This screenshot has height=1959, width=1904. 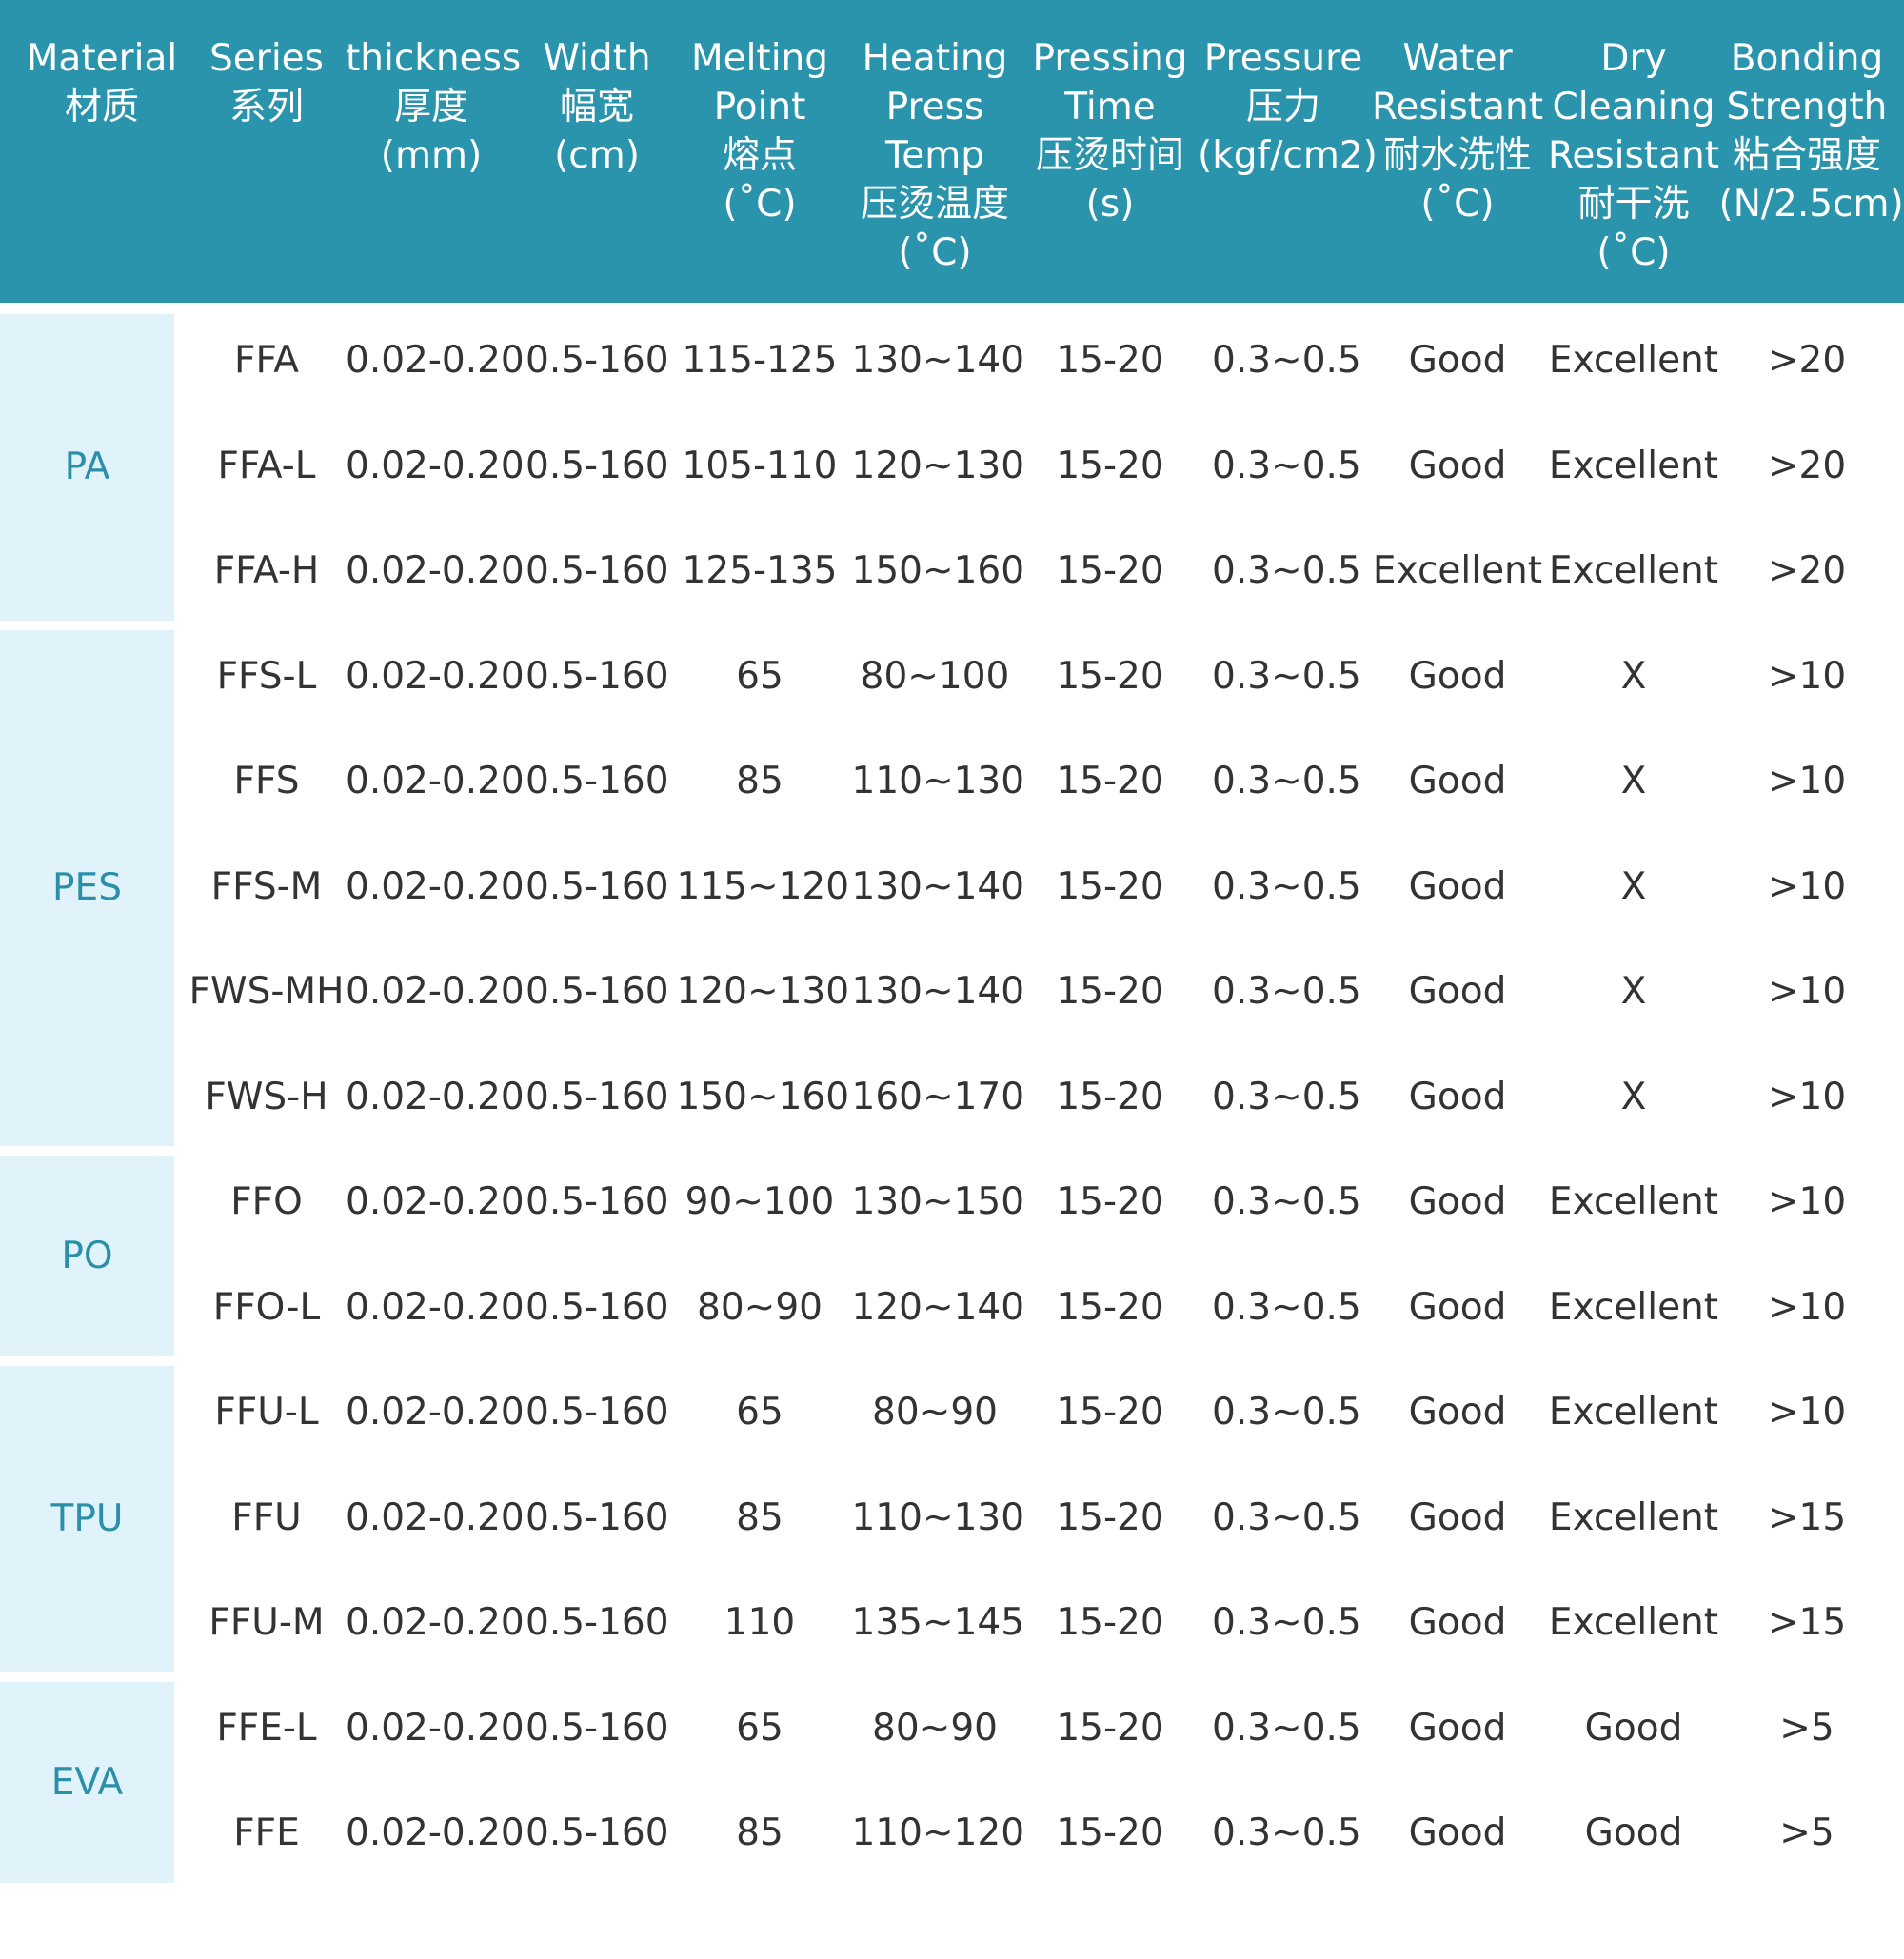 I want to click on table-cell: 110~120, so click(x=938, y=1833).